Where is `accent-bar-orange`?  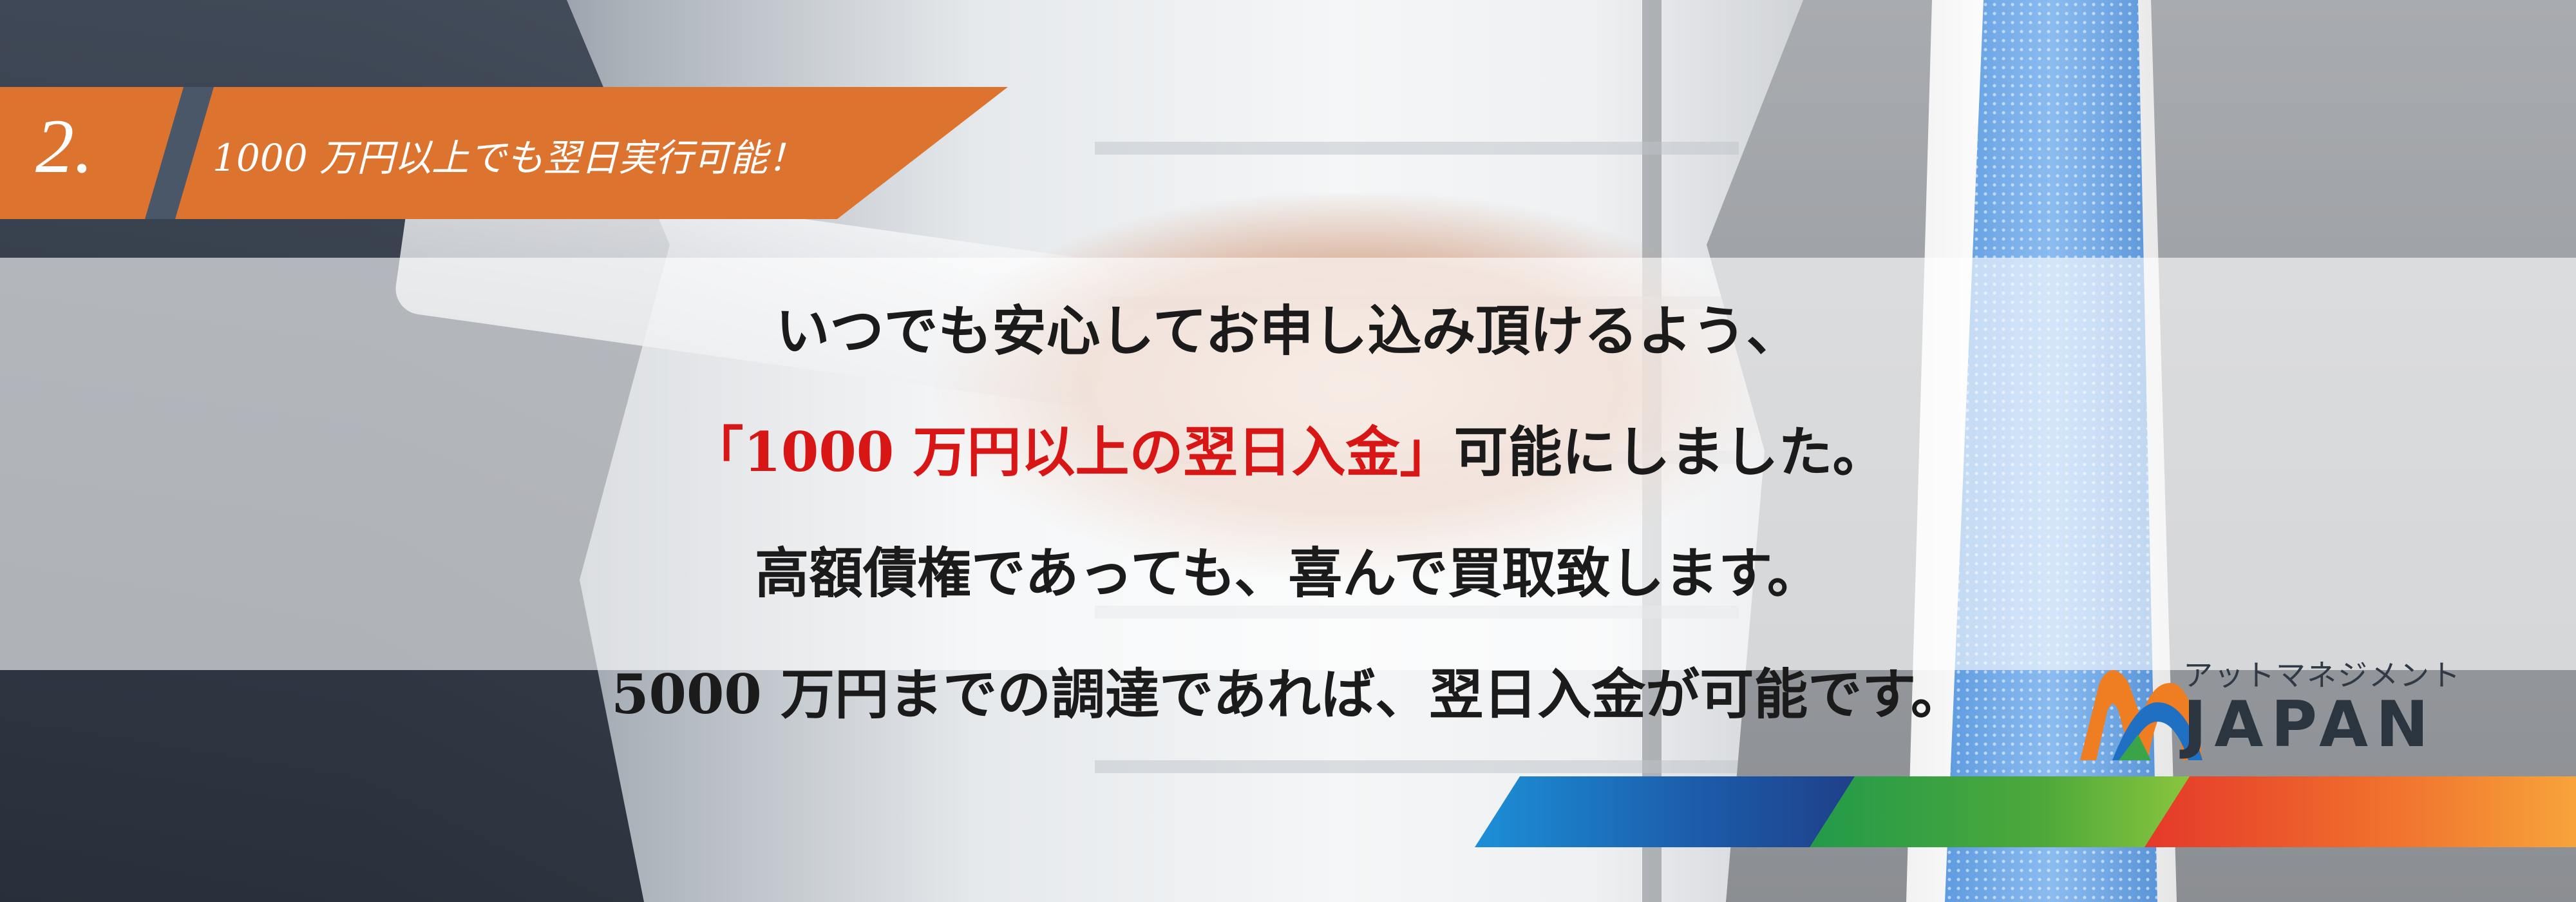
accent-bar-orange is located at coordinates (2361, 811).